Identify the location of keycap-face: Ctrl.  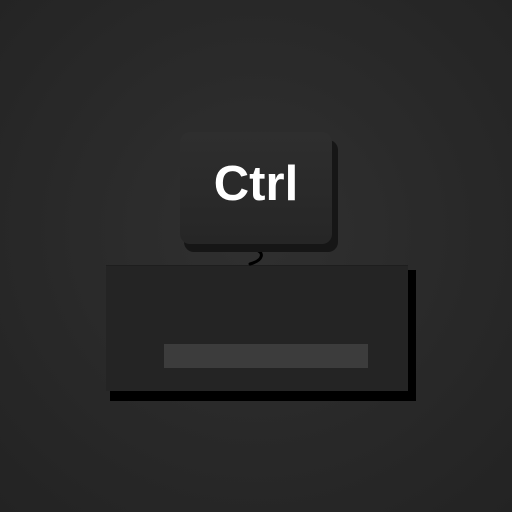
(256, 188).